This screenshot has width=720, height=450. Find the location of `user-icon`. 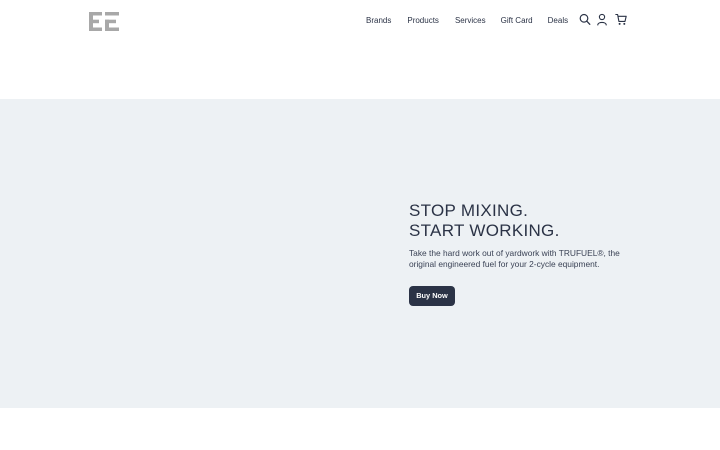

user-icon is located at coordinates (602, 19).